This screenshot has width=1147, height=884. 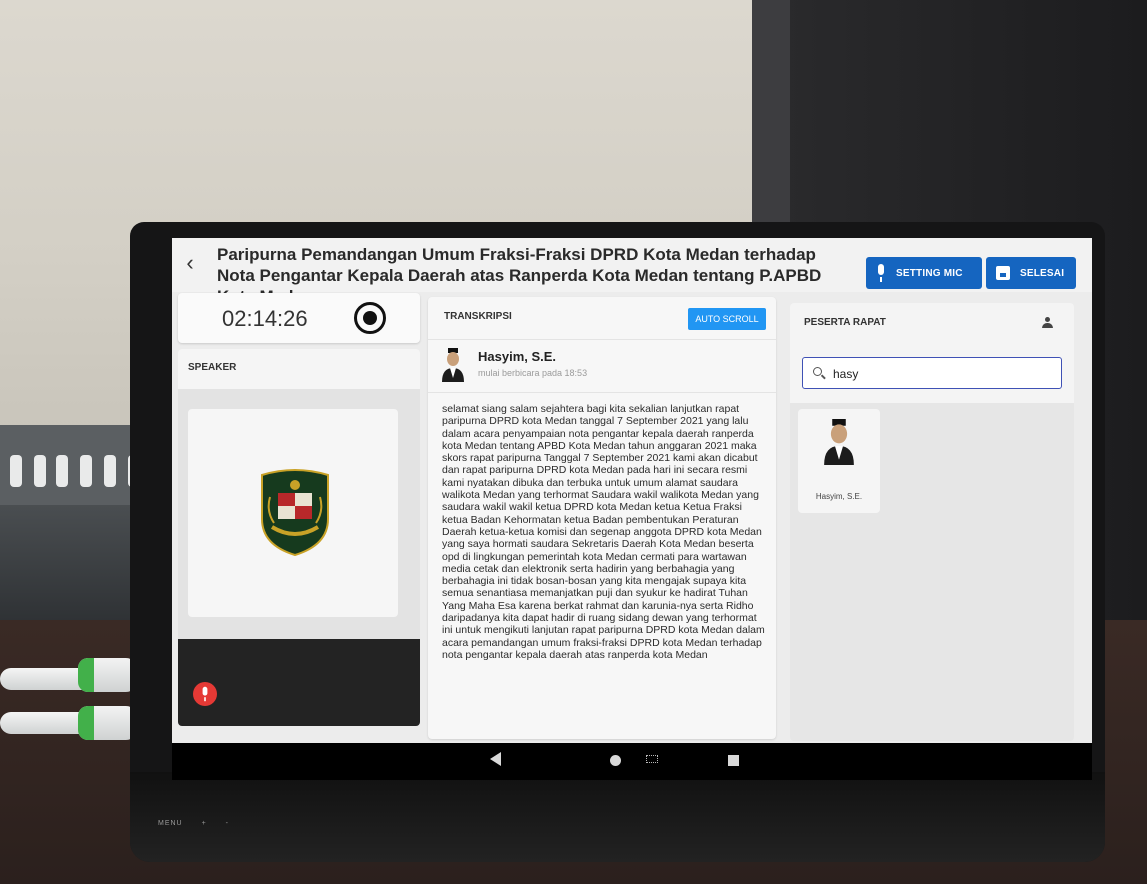 I want to click on add-participant-icon, so click(x=1047, y=323).